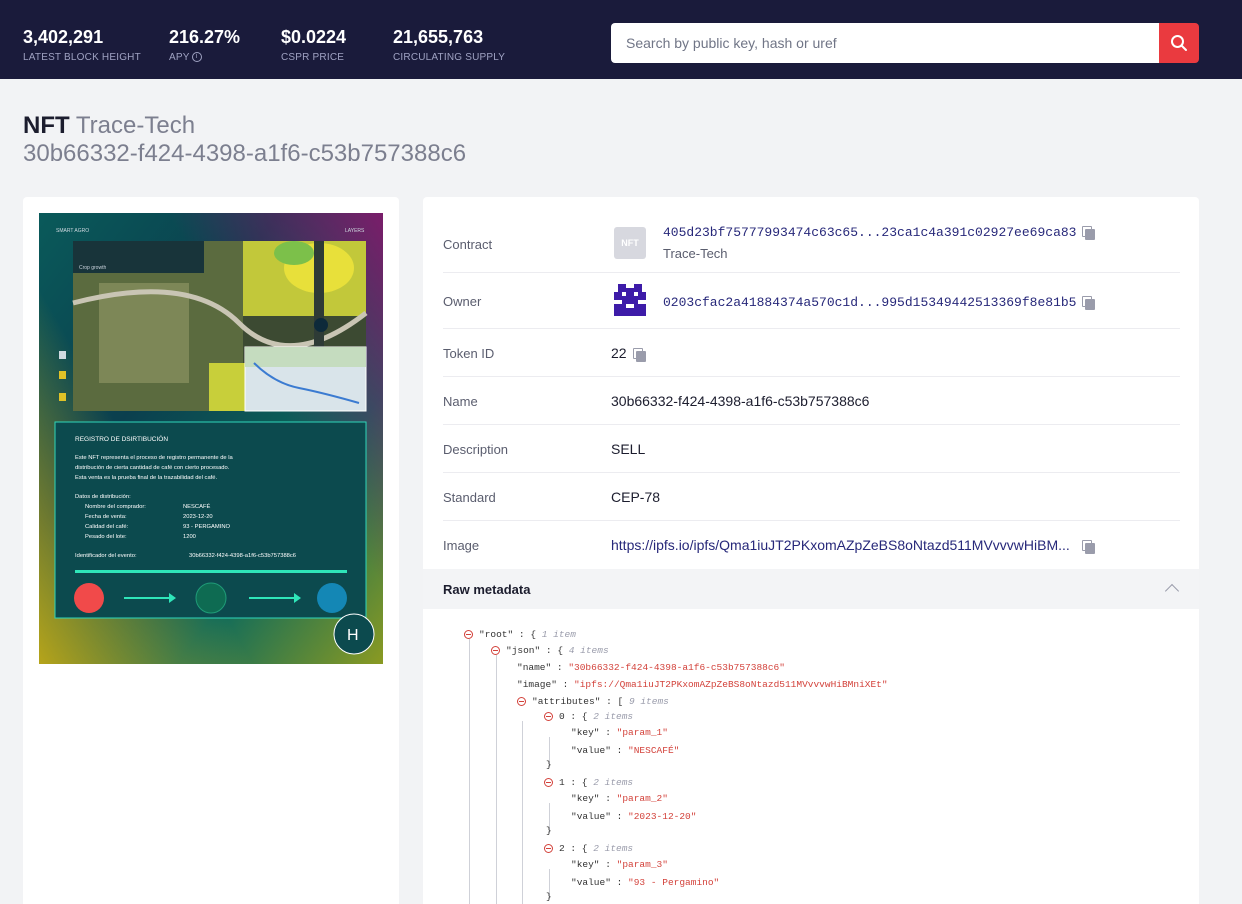 This screenshot has width=1242, height=904. I want to click on json-item-row: 2 : { 2 items, so click(588, 849).